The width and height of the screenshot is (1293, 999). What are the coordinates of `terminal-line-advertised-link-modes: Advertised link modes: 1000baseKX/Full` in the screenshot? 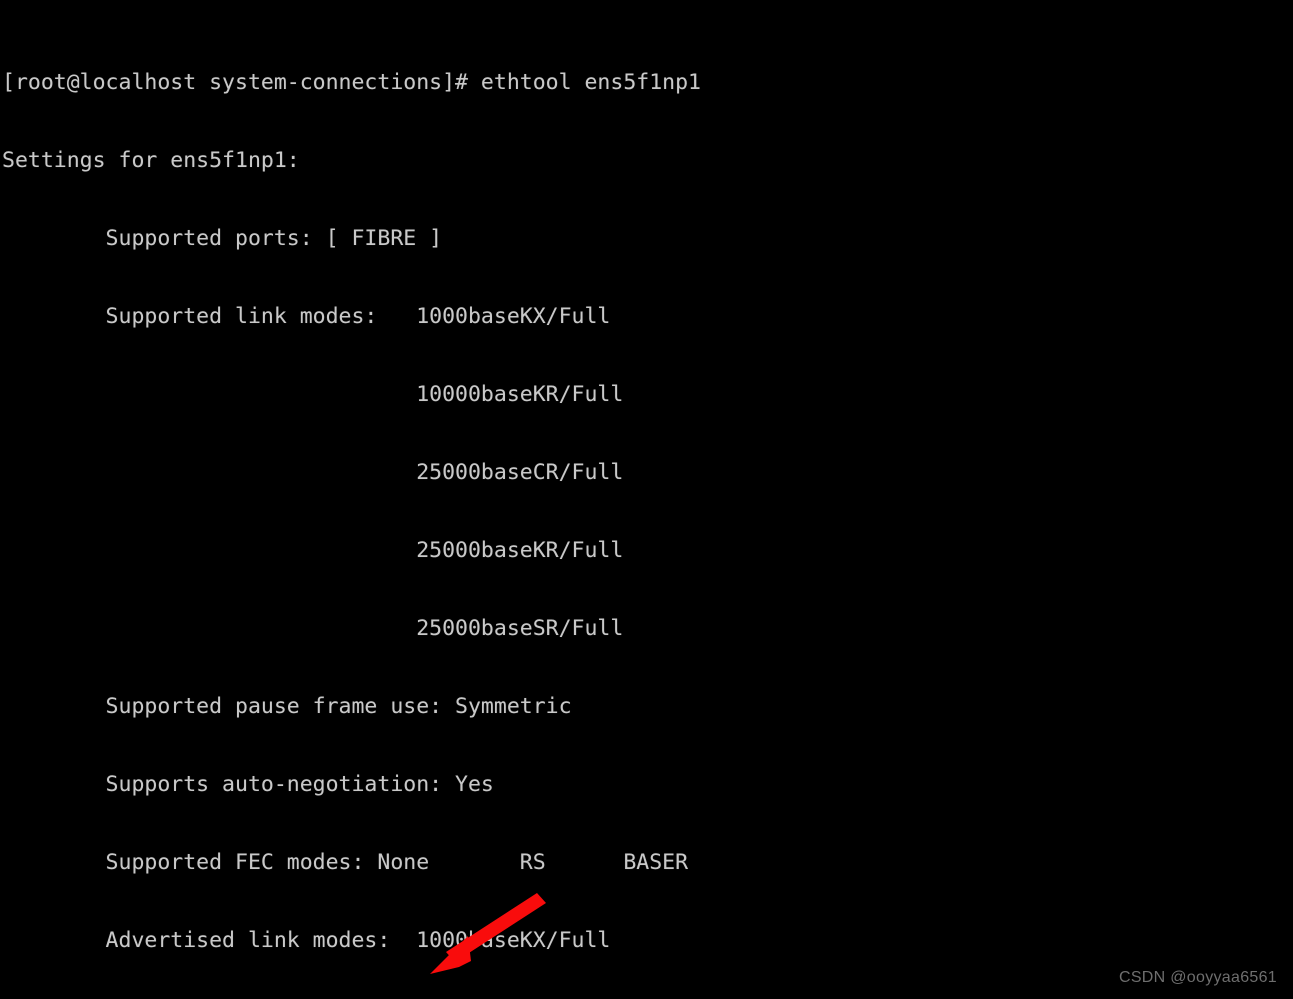 It's located at (306, 940).